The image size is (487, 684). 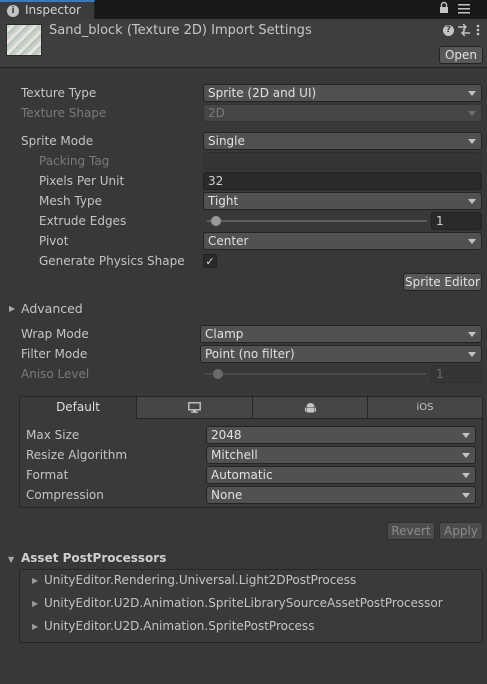 What do you see at coordinates (180, 30) in the screenshot?
I see `page-title: Sand_block (Texture 2D) Import Settings` at bounding box center [180, 30].